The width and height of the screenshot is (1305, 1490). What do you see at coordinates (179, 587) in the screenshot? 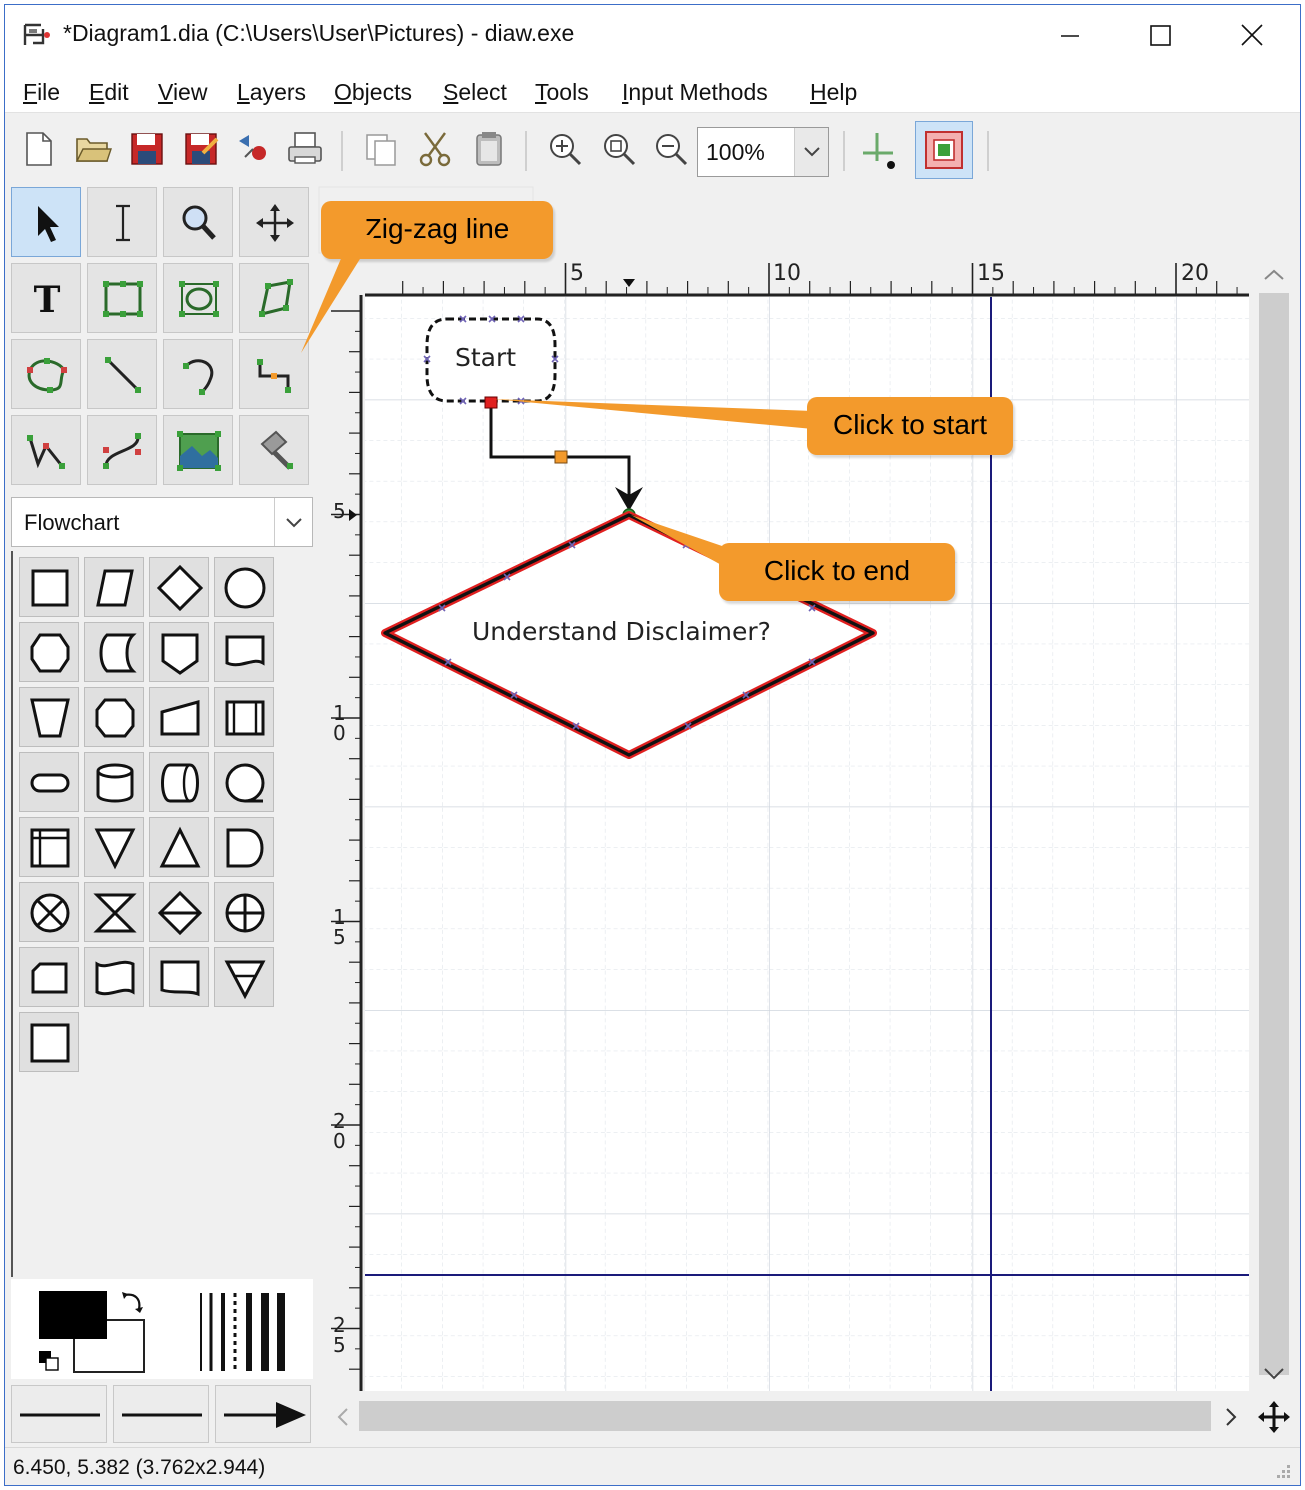
I see `shape-decision` at bounding box center [179, 587].